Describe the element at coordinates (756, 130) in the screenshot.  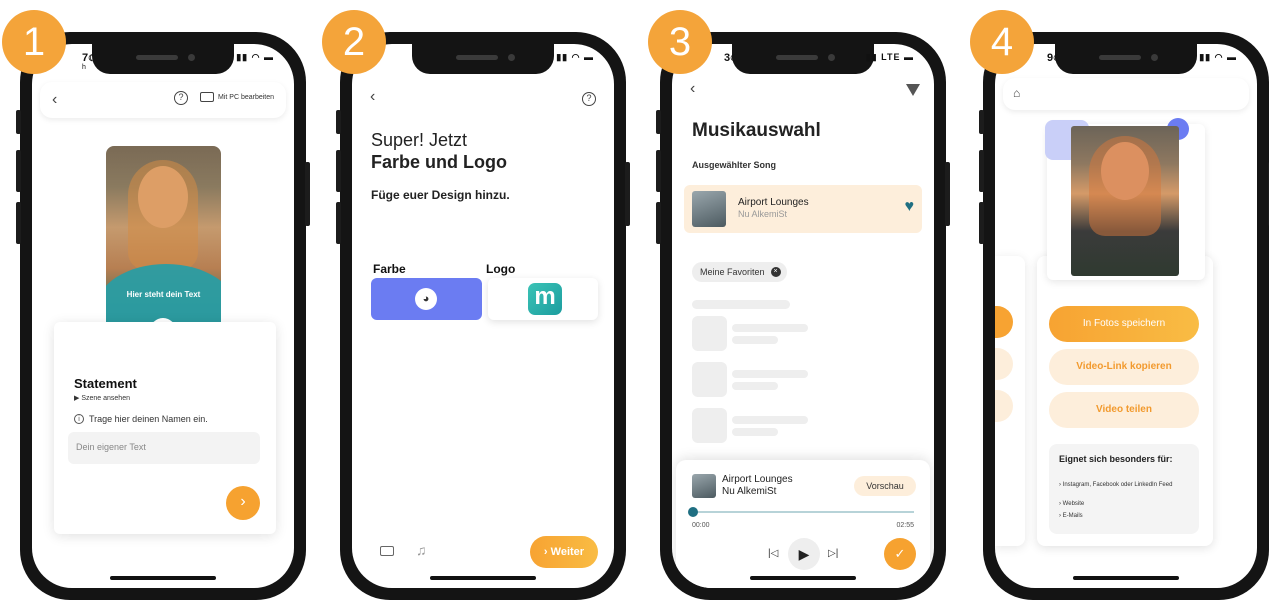
I see `page-title: Musikauswahl` at that location.